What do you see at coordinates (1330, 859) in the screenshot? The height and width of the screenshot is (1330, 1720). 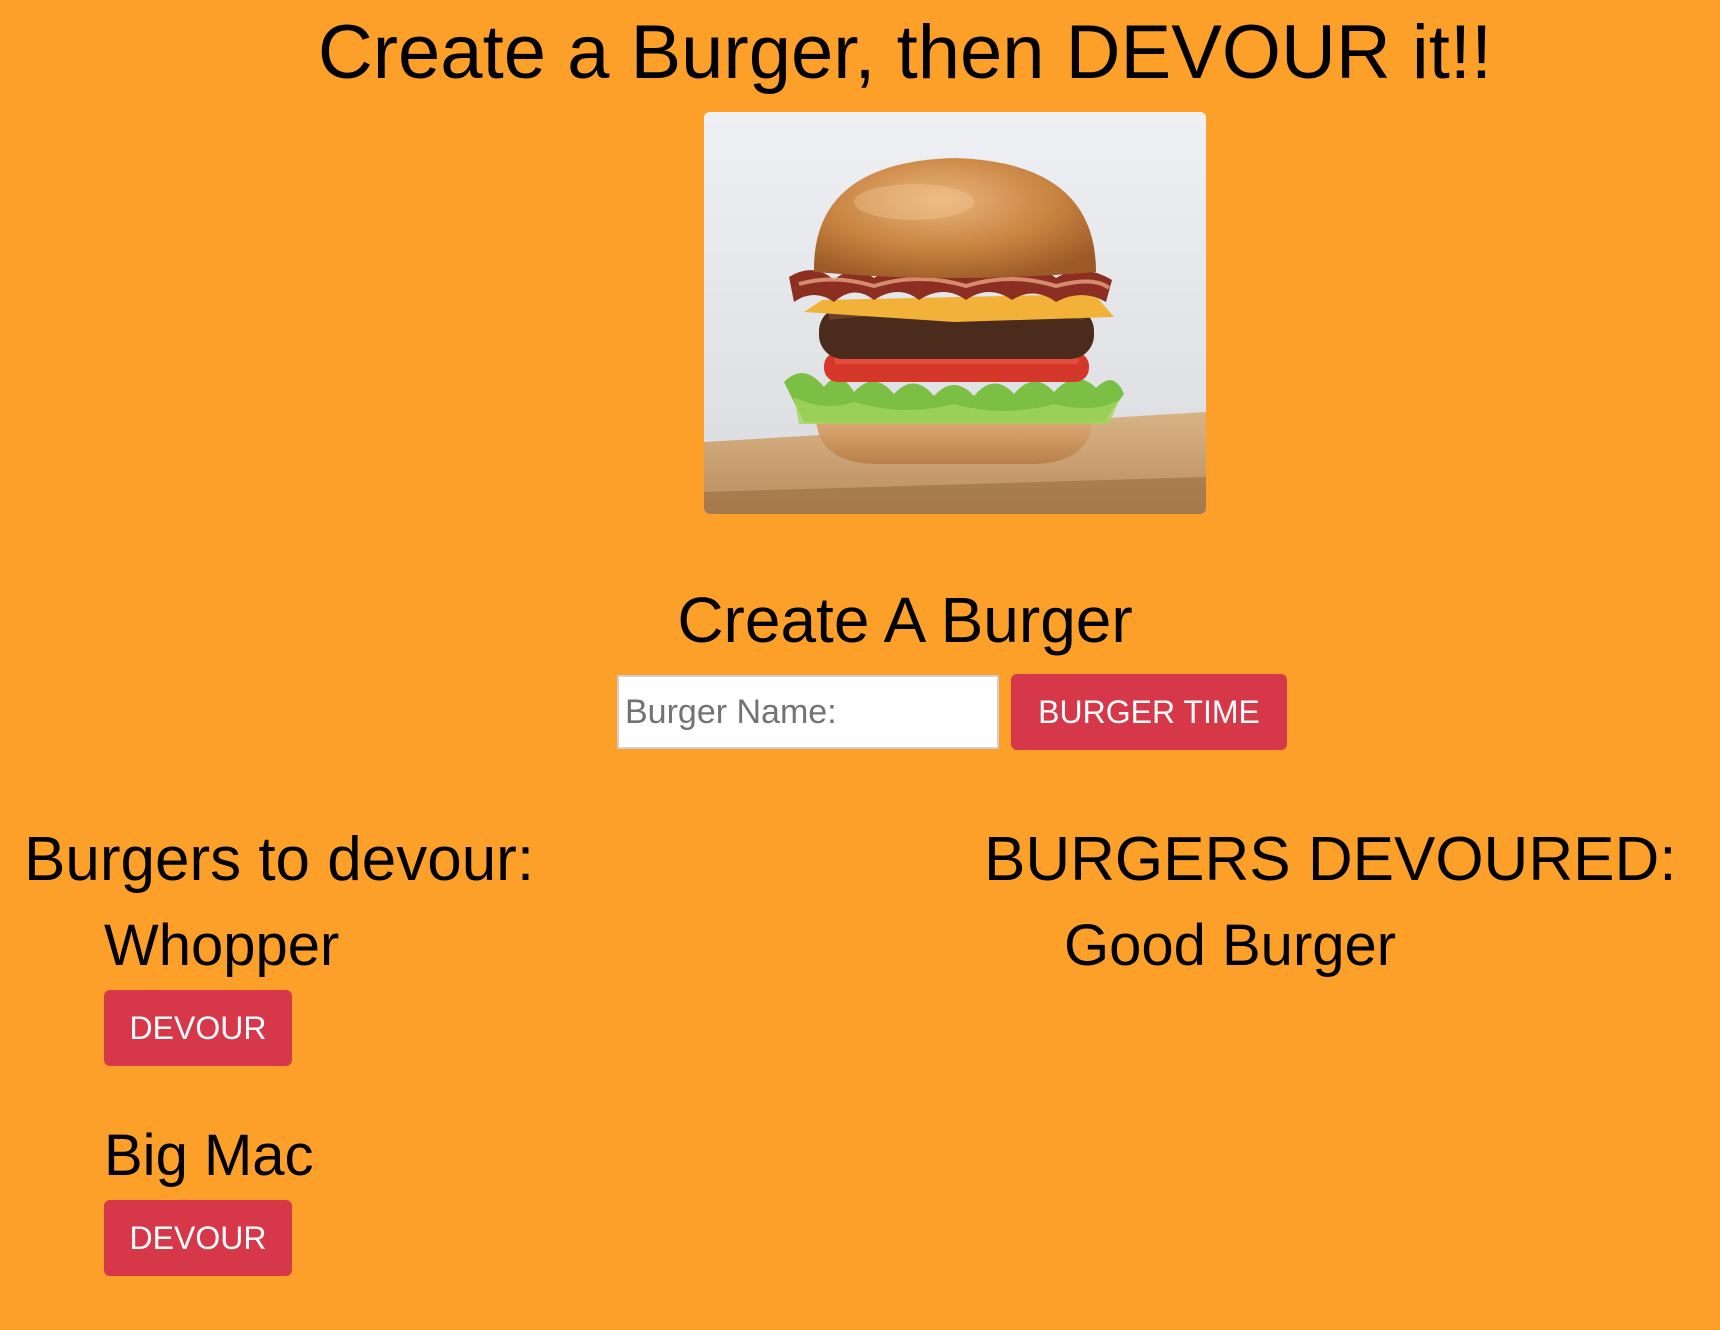 I see `burgers-devoured-heading: BURGERS DEVOURED:` at bounding box center [1330, 859].